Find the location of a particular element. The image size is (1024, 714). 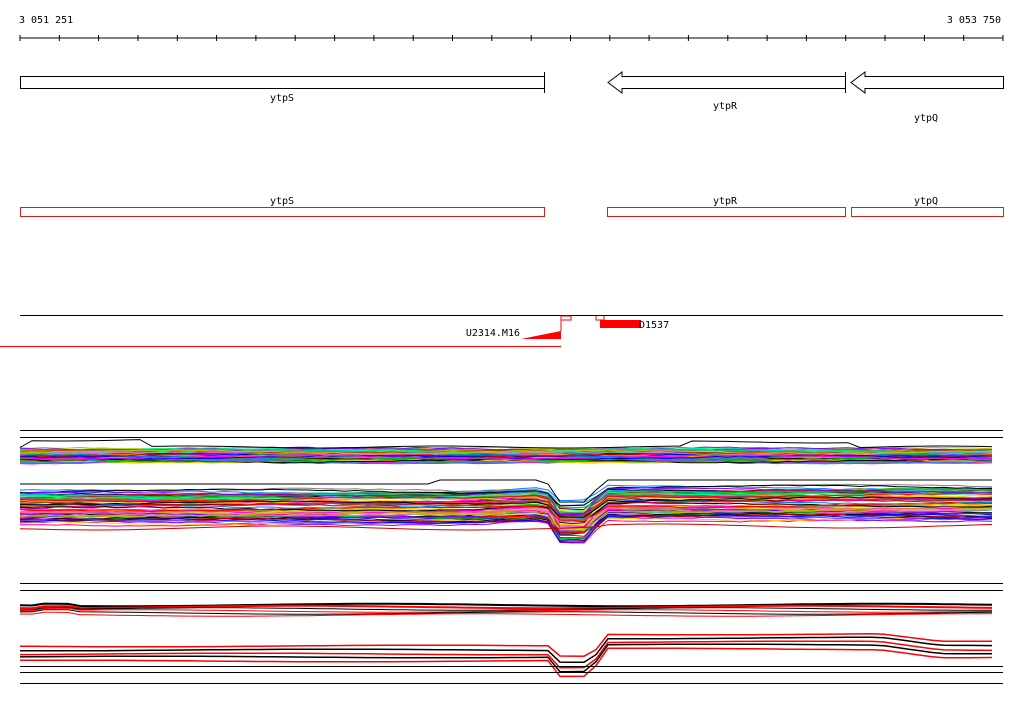

panel1-top-outlier is located at coordinates (506, 444).